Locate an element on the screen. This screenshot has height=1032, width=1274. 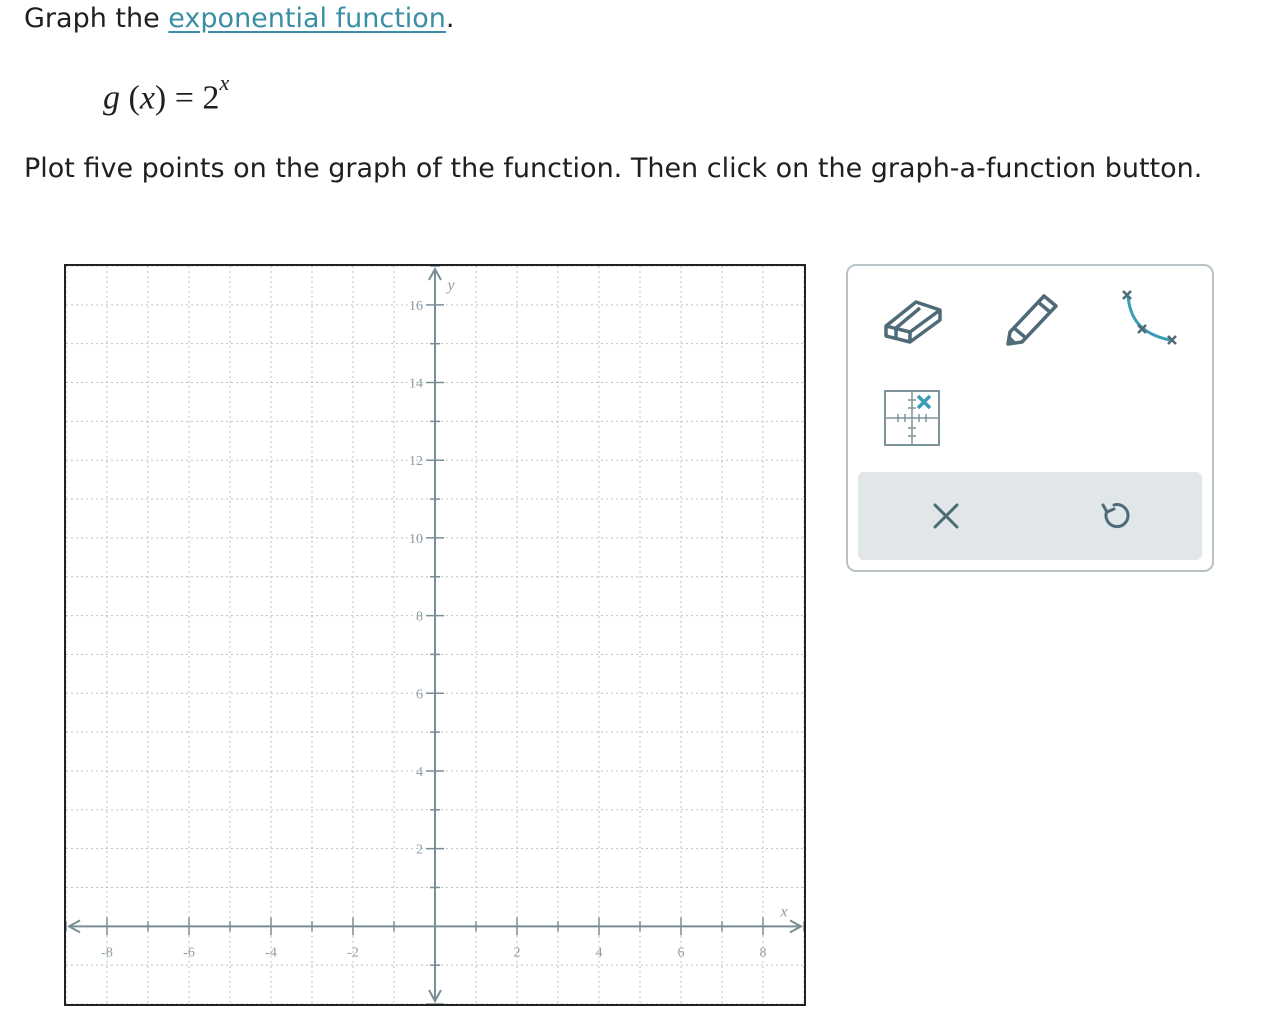
point-grid-tool is located at coordinates (912, 418).